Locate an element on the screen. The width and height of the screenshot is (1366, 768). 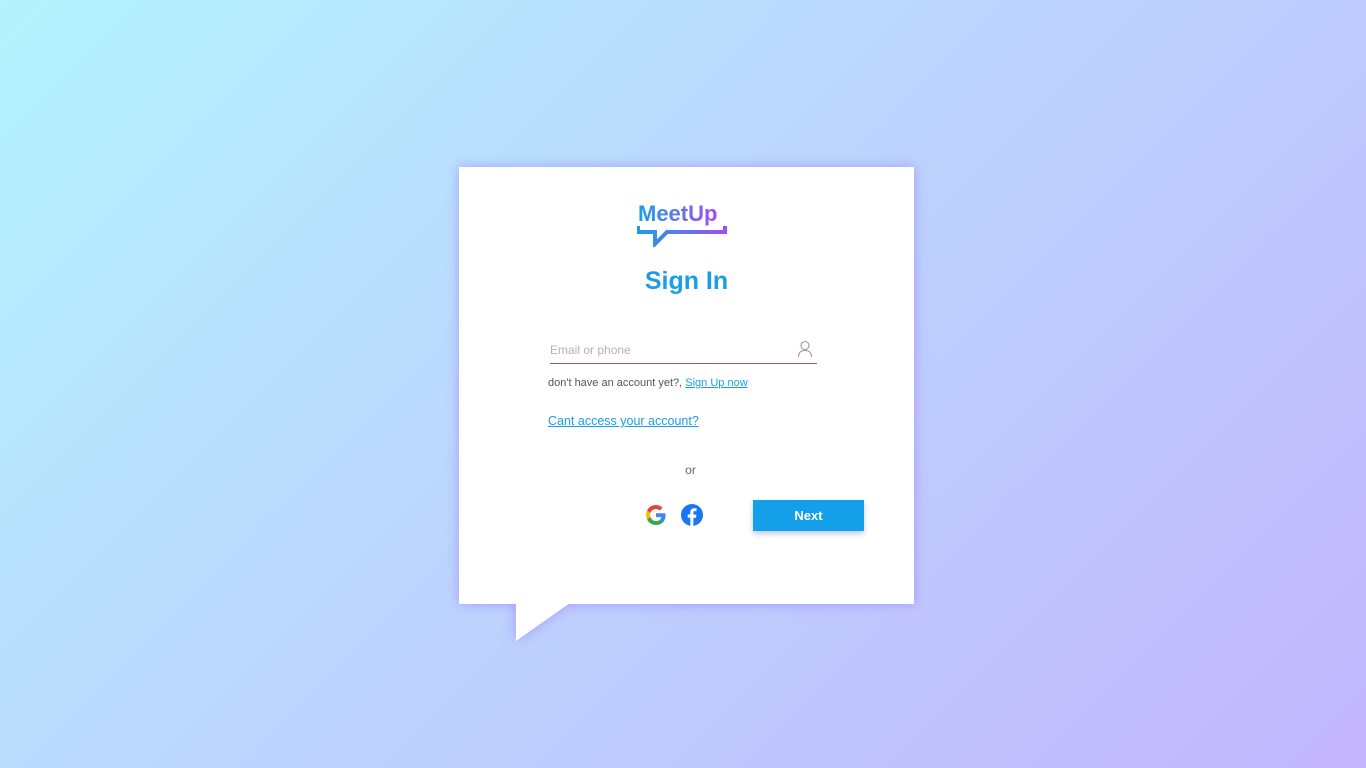
signup-prompt: don't have an account yet?, Sign Up now is located at coordinates (648, 383).